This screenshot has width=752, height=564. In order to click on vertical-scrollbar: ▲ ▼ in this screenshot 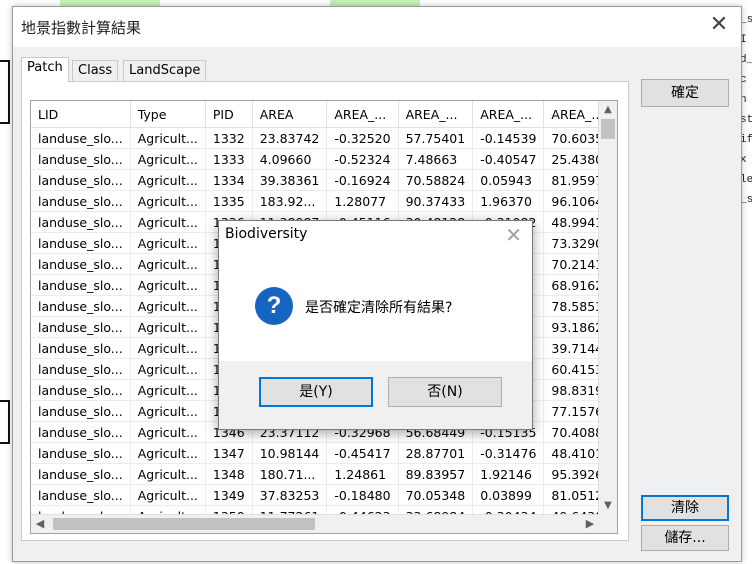, I will do `click(607, 308)`.